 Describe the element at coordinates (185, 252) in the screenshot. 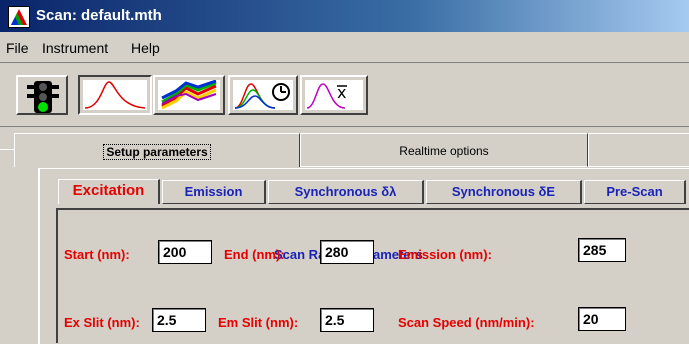

I see `start-input: 200` at that location.